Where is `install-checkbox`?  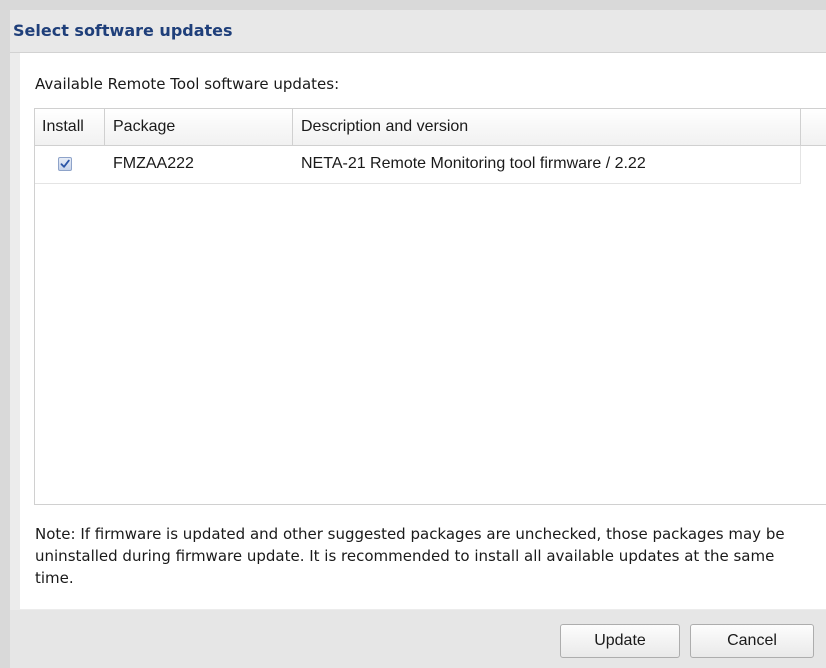
install-checkbox is located at coordinates (65, 164).